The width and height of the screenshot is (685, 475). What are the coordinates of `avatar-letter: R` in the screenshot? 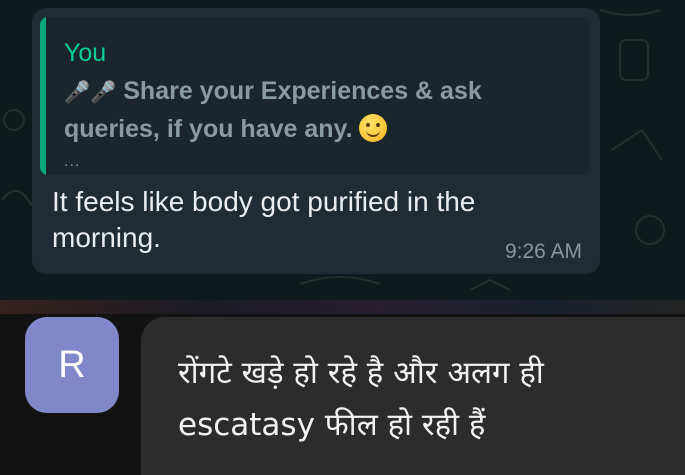 It's located at (72, 364).